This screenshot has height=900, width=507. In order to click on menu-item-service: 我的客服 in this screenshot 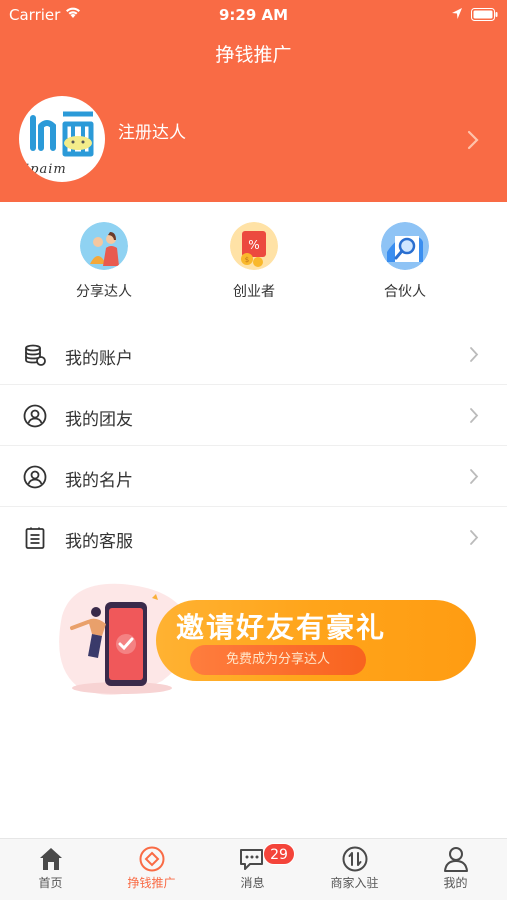, I will do `click(253, 537)`.